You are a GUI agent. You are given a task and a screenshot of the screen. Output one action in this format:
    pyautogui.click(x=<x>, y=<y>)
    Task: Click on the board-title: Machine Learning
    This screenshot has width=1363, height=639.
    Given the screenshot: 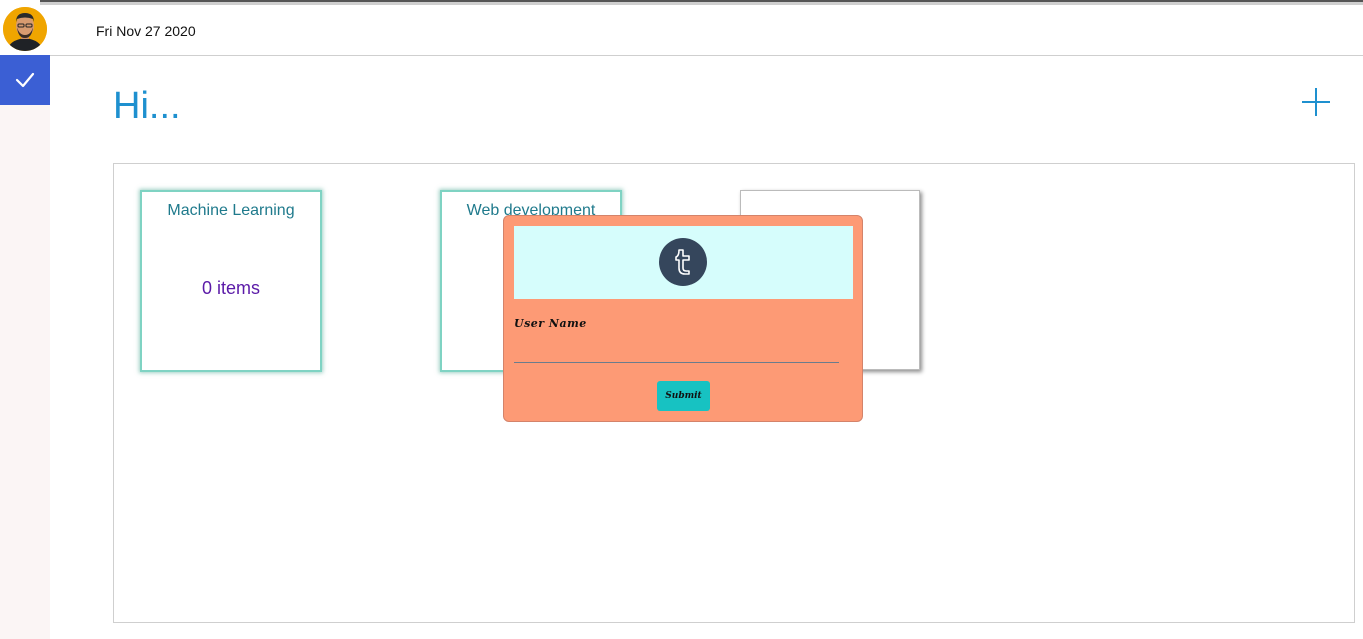 What is the action you would take?
    pyautogui.click(x=231, y=210)
    